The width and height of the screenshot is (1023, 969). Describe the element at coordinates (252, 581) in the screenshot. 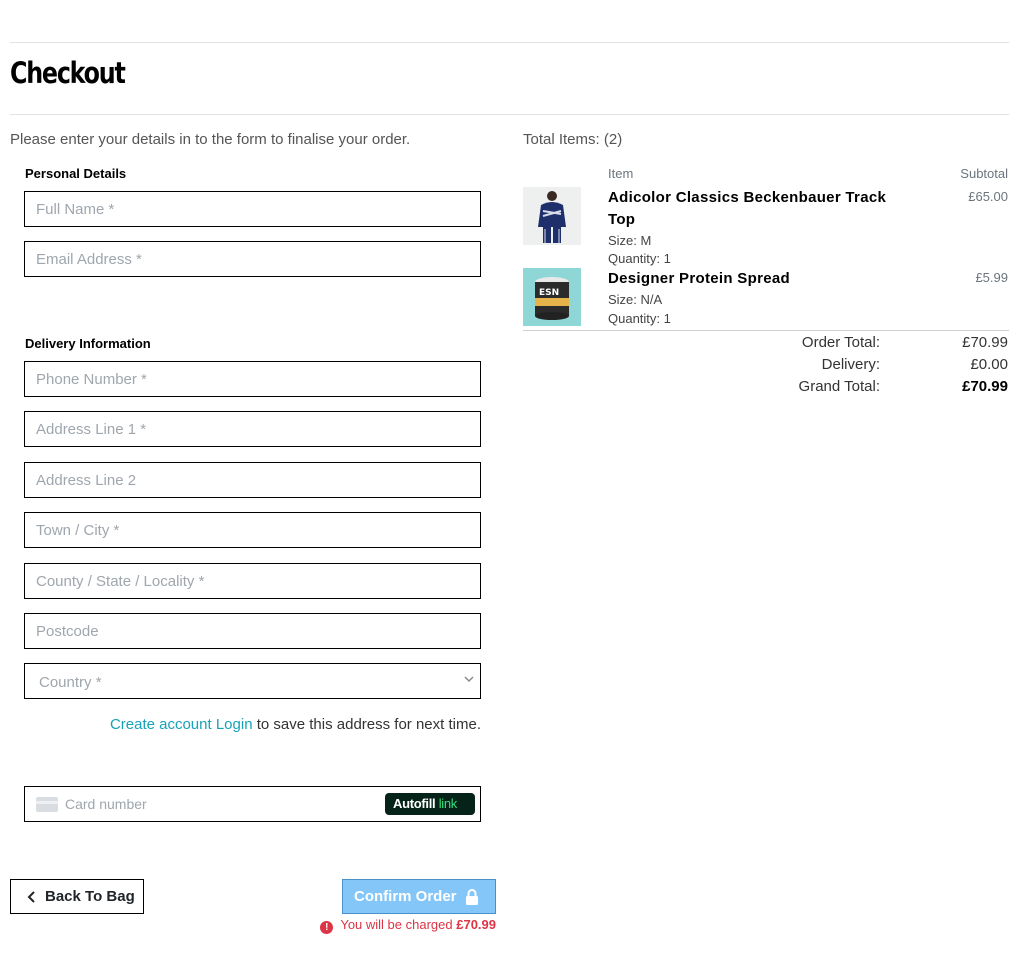

I see `county-field` at that location.